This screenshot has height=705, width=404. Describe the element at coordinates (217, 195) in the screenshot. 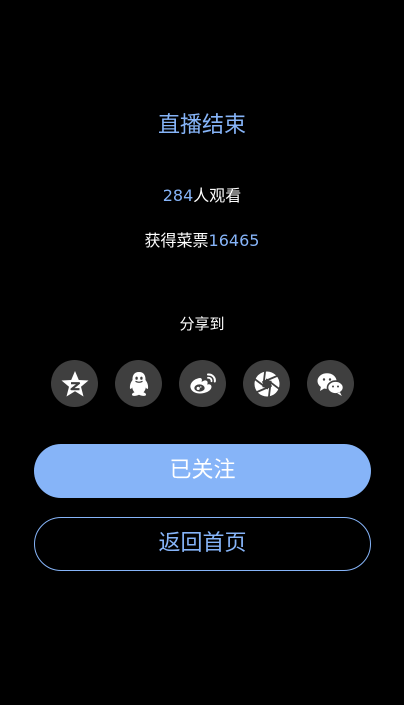

I see `viewer-count-label: 人观看` at that location.